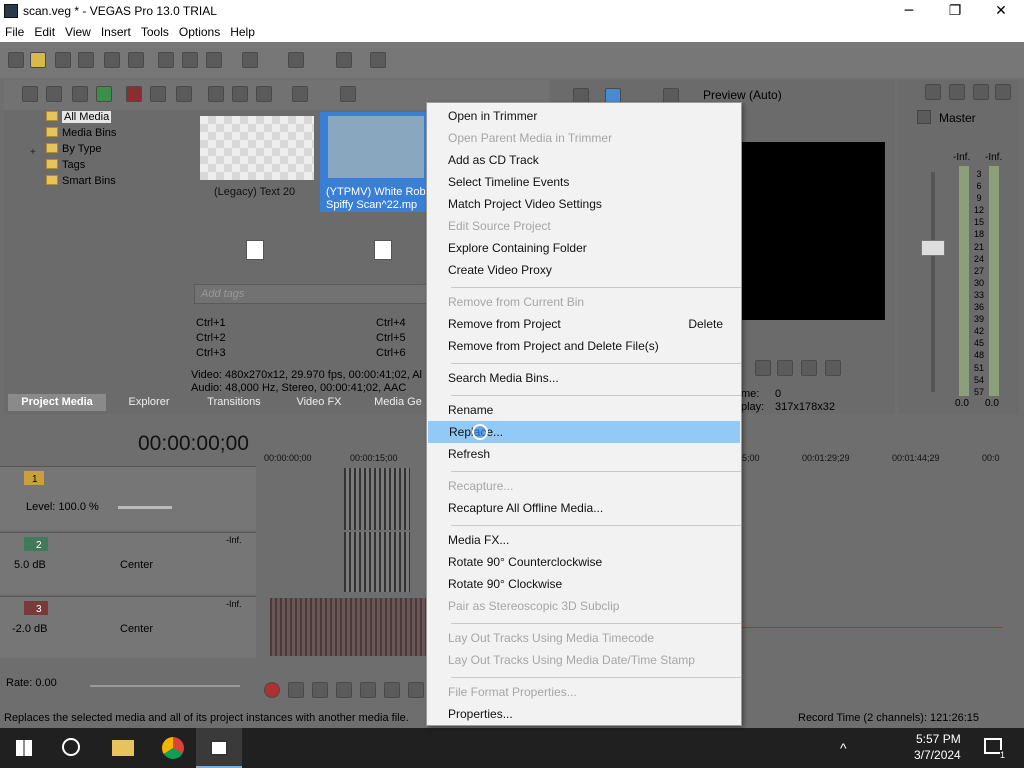 This screenshot has height=768, width=1024. I want to click on settings-icon, so click(981, 92).